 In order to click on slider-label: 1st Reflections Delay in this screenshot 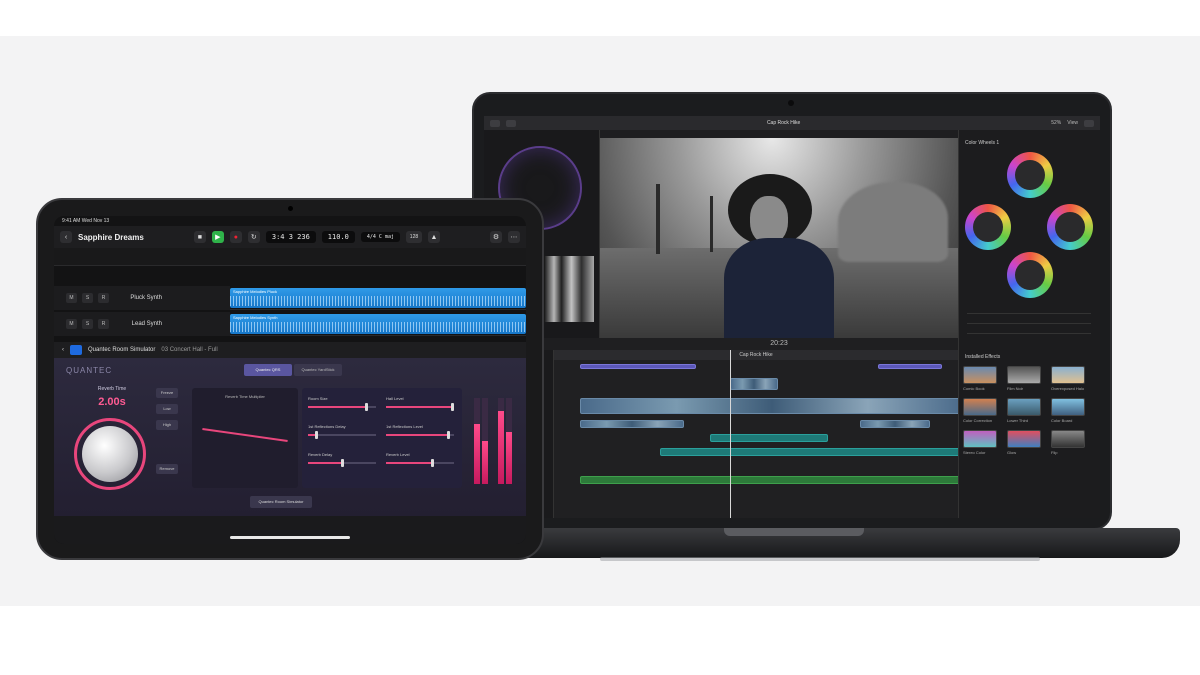, I will do `click(327, 426)`.